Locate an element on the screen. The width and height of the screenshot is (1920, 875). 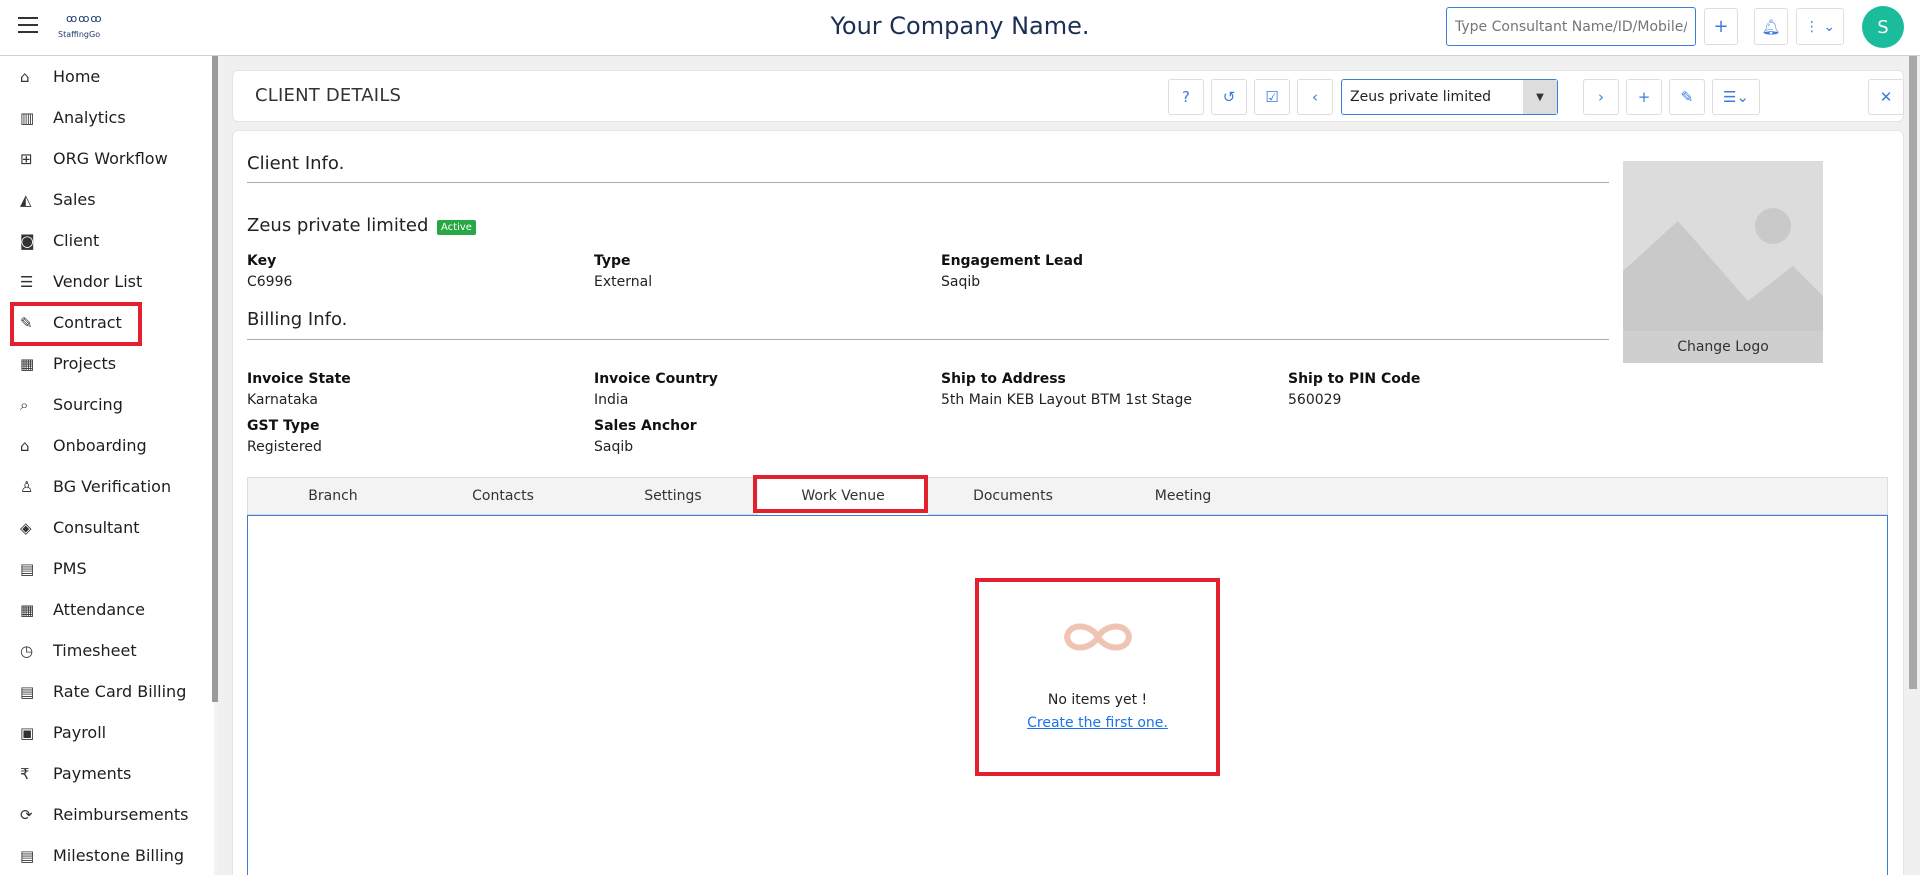
ship-to-address-label: Ship to Address is located at coordinates (1003, 379).